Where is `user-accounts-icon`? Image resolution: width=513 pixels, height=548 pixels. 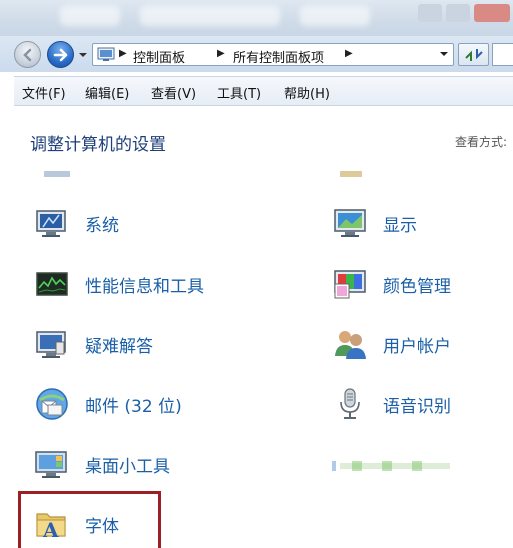 user-accounts-icon is located at coordinates (350, 344).